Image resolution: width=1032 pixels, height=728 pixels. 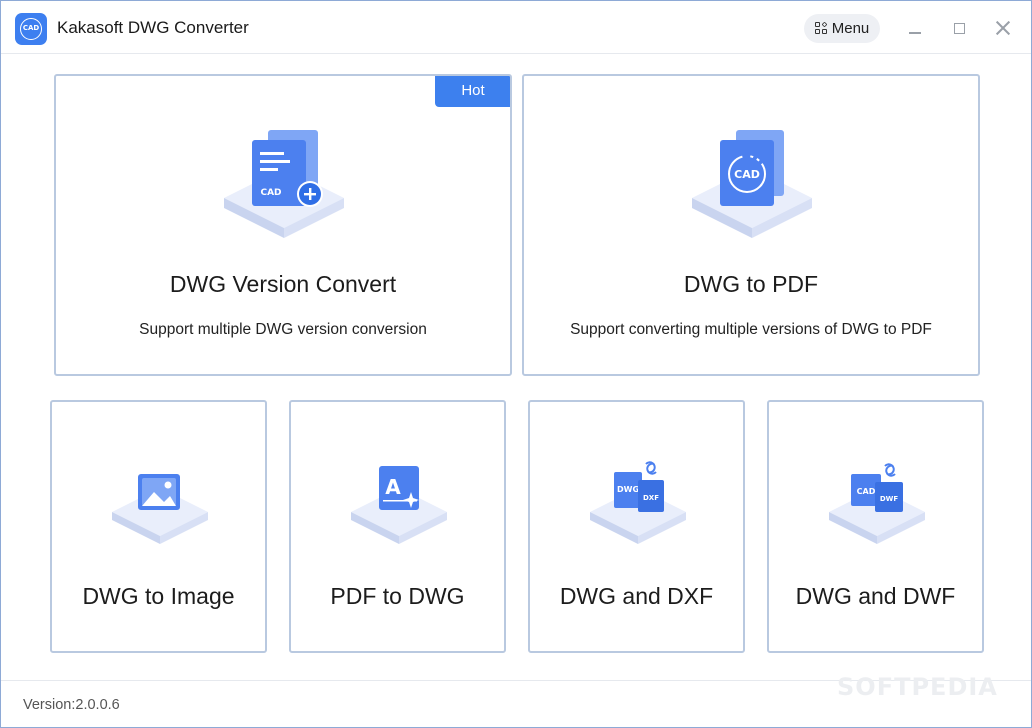 I want to click on app-logo-text: CAD, so click(x=31, y=29).